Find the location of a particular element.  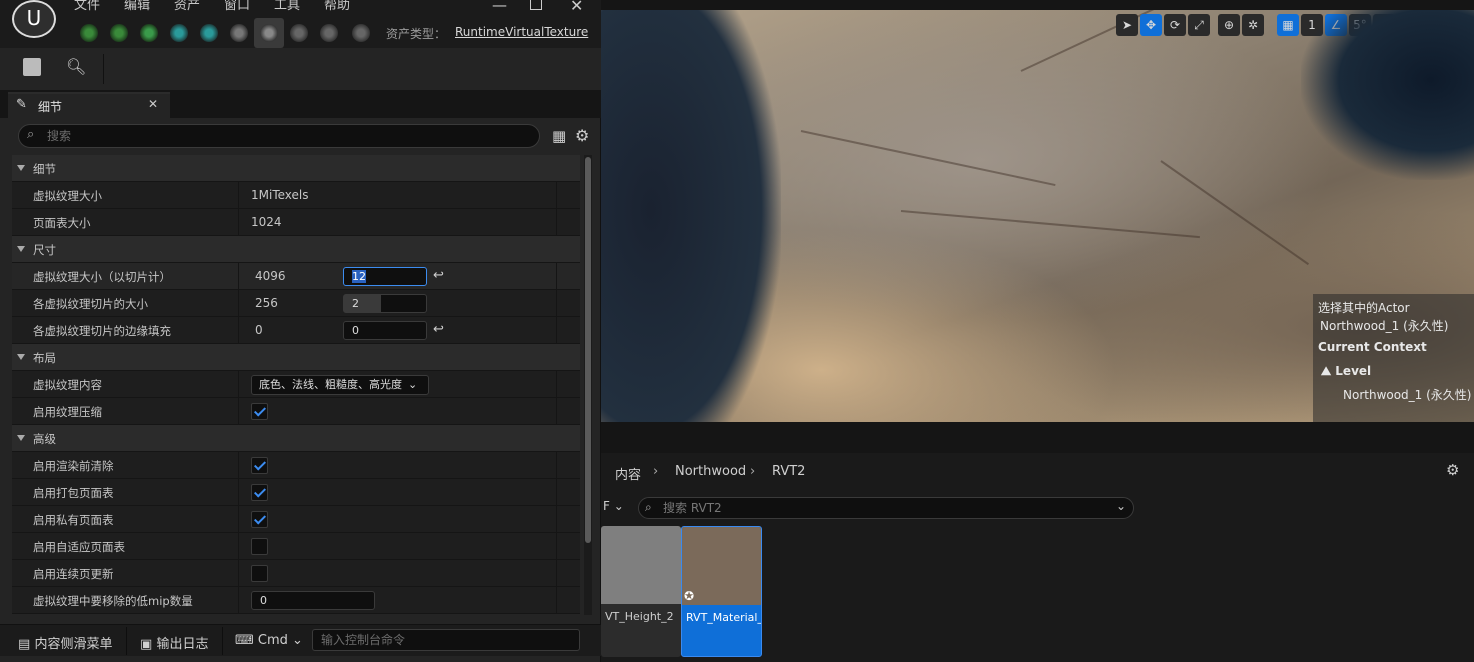

menu-asset: 资产 is located at coordinates (187, 6).